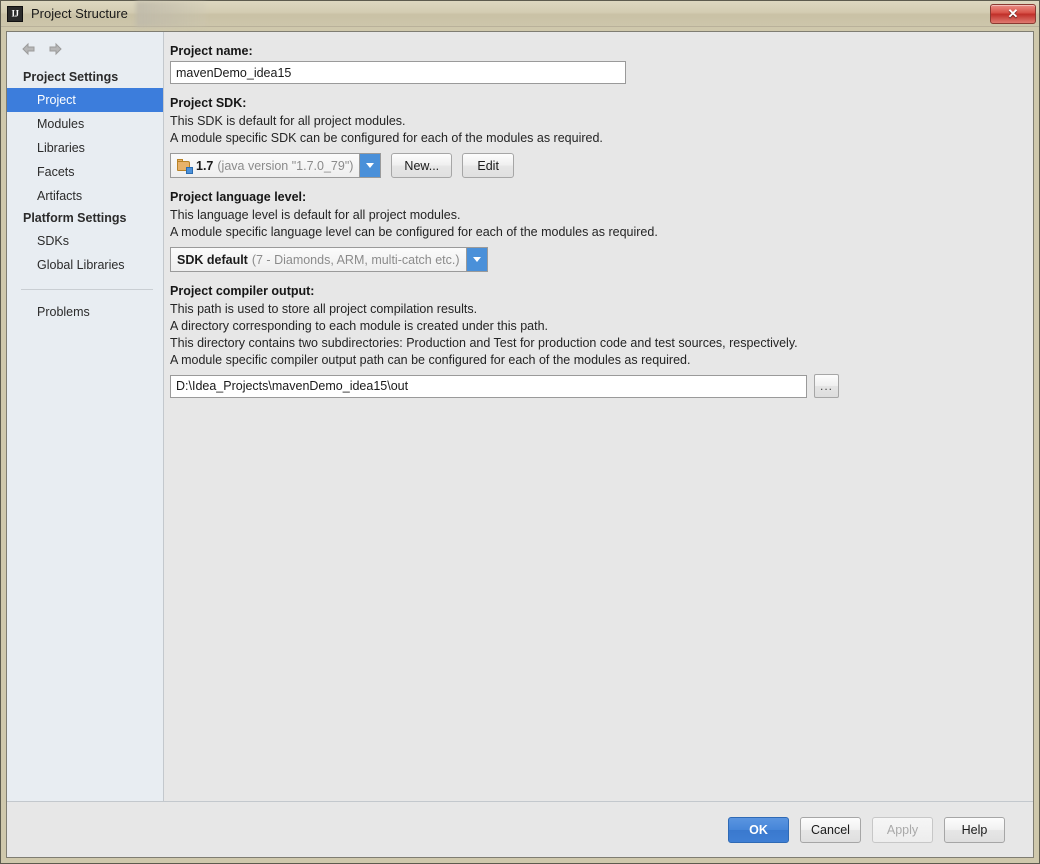  I want to click on project-name-label: Project name:, so click(211, 51).